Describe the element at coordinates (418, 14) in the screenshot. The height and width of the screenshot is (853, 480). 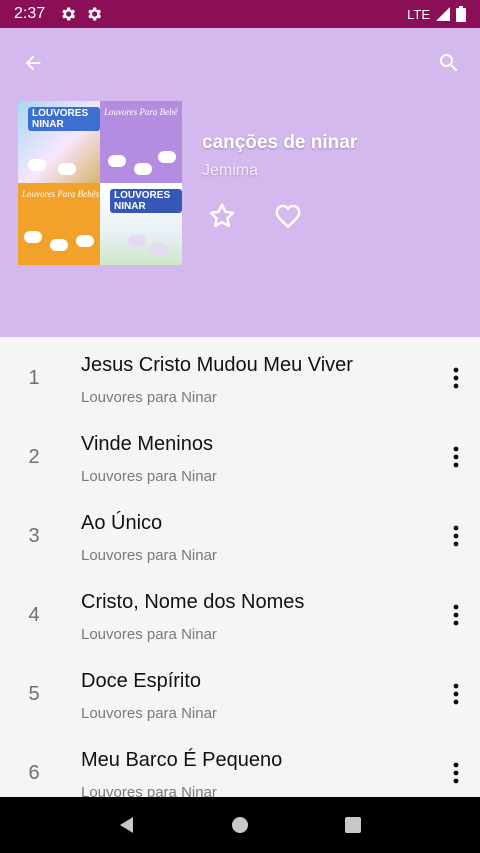
I see `network-type: LTE` at that location.